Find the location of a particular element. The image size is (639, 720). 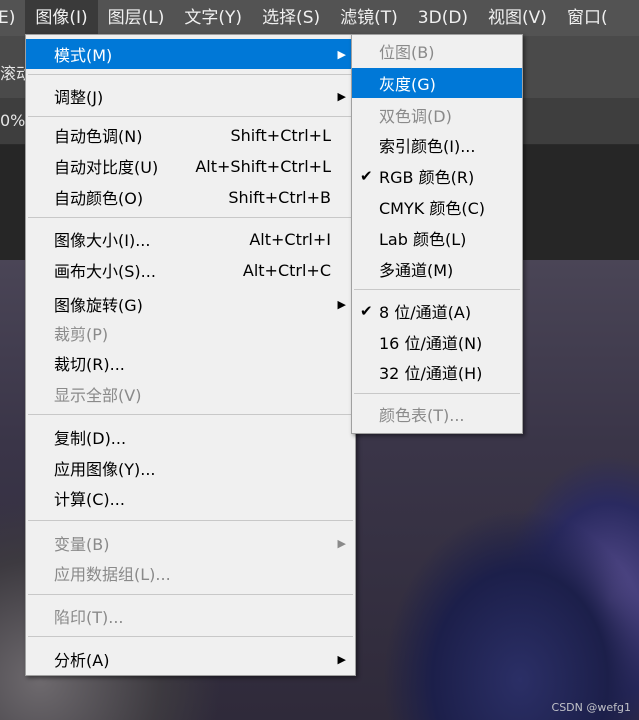

submenu-item-label: 灰度(G) is located at coordinates (407, 84).